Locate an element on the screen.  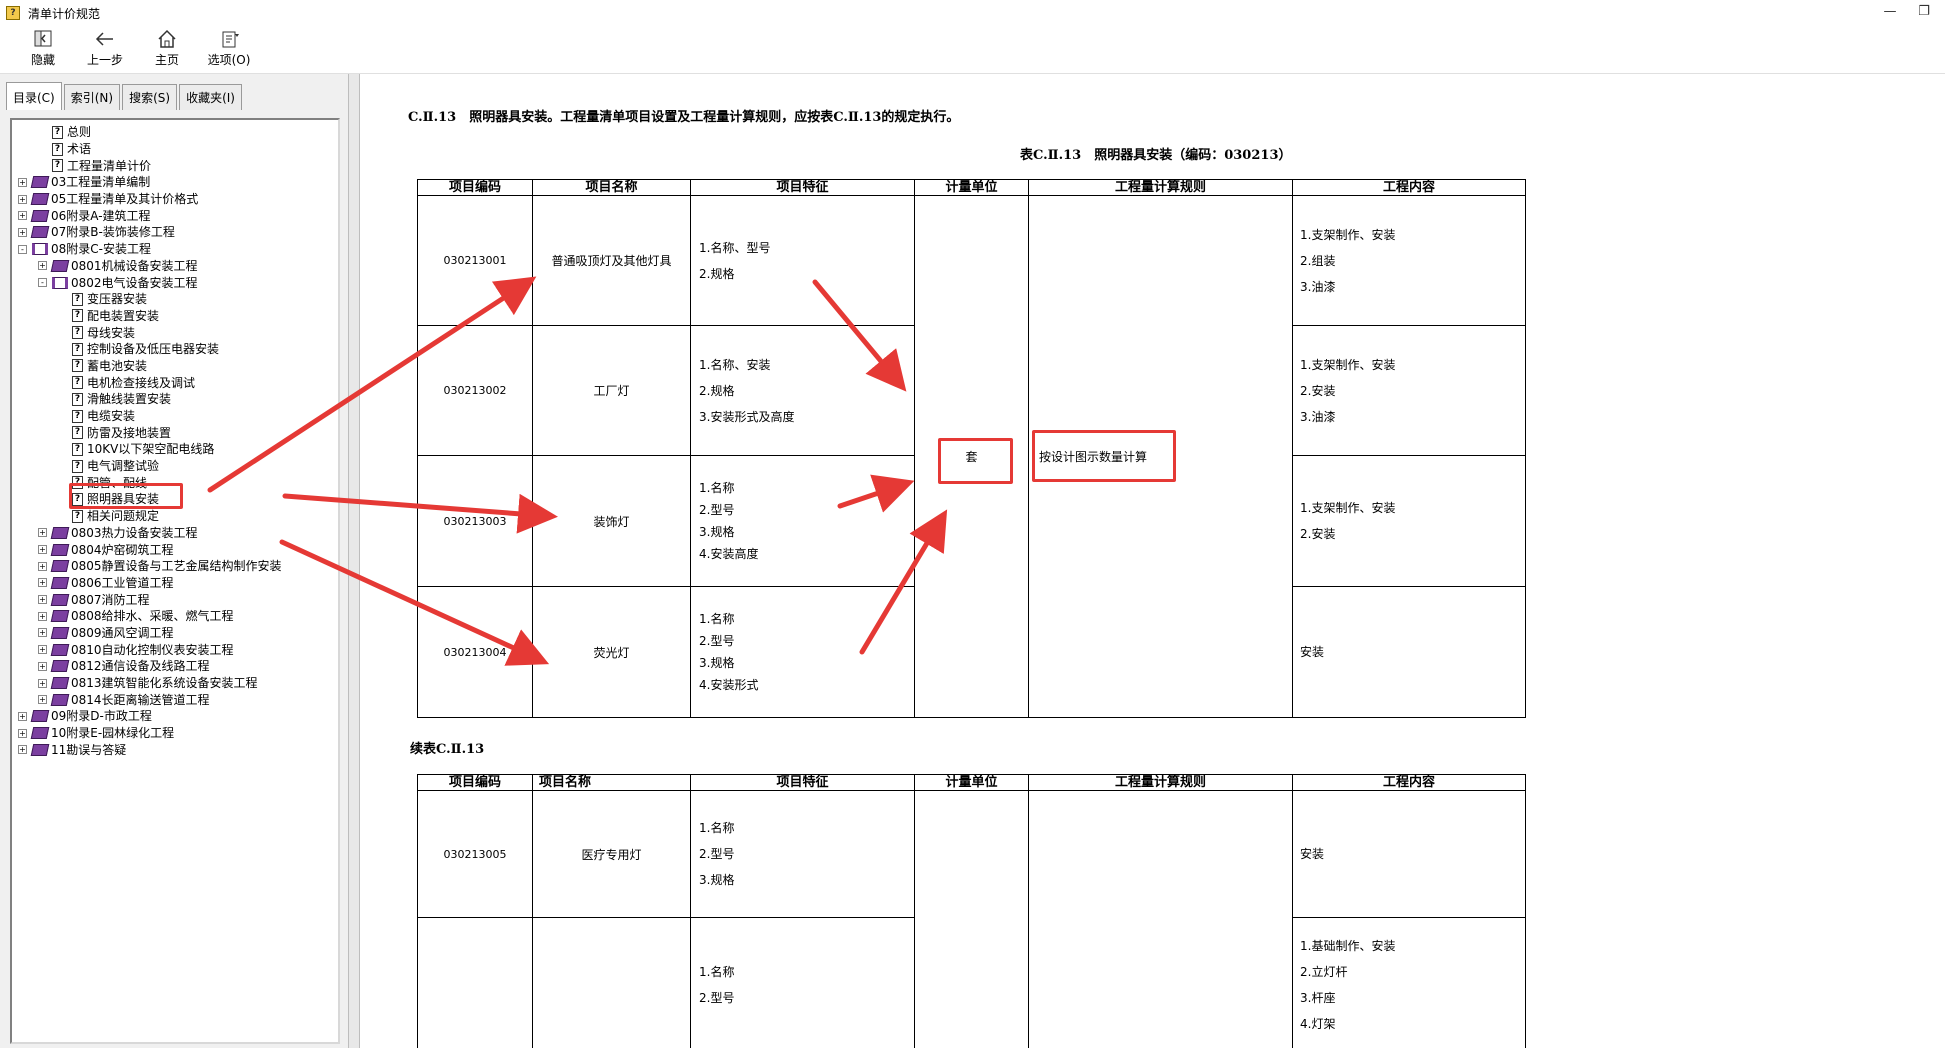
tree-item: ? 母线安装 is located at coordinates (175, 332).